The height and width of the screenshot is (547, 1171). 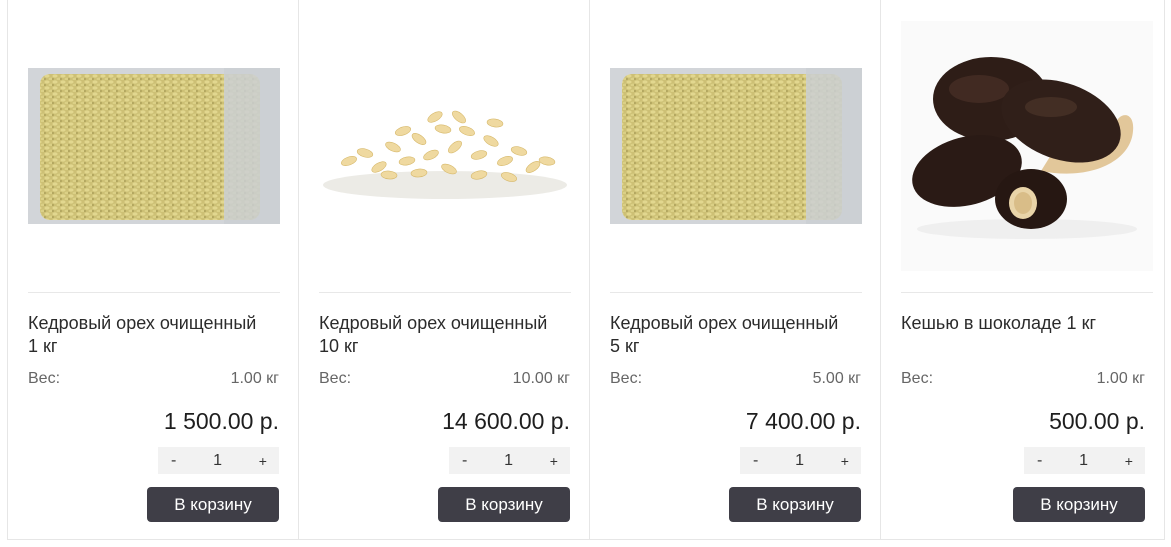 I want to click on product-title: Кедровый орех очищенный 10 кг, so click(x=439, y=335).